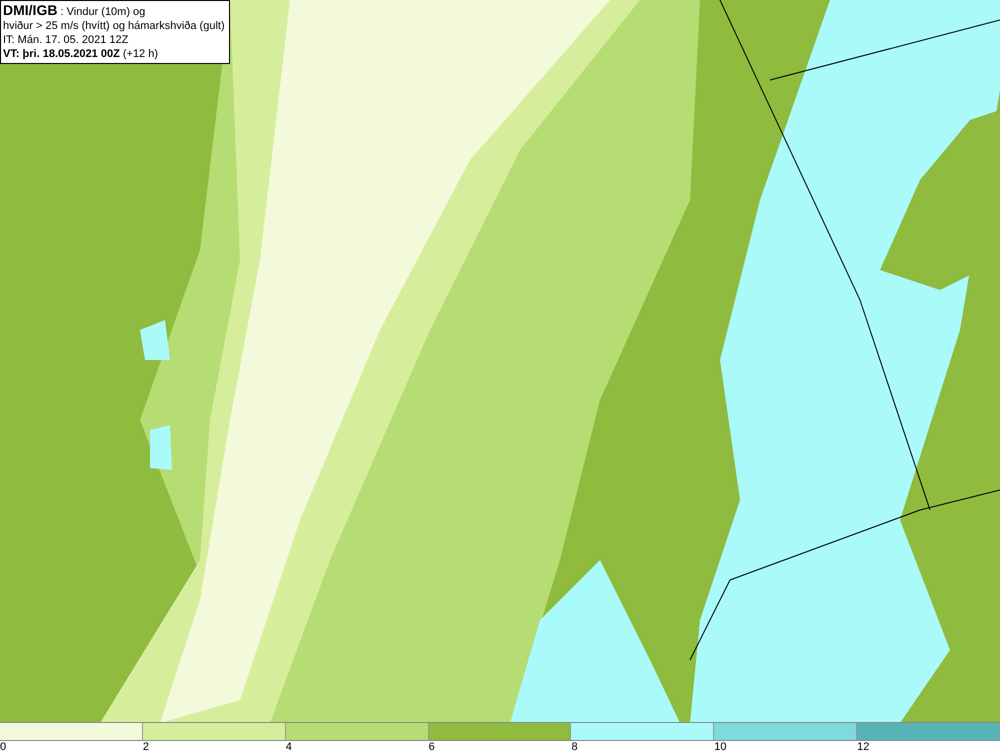 Image resolution: width=1000 pixels, height=753 pixels. What do you see at coordinates (863, 747) in the screenshot?
I see `legend-label: 12` at bounding box center [863, 747].